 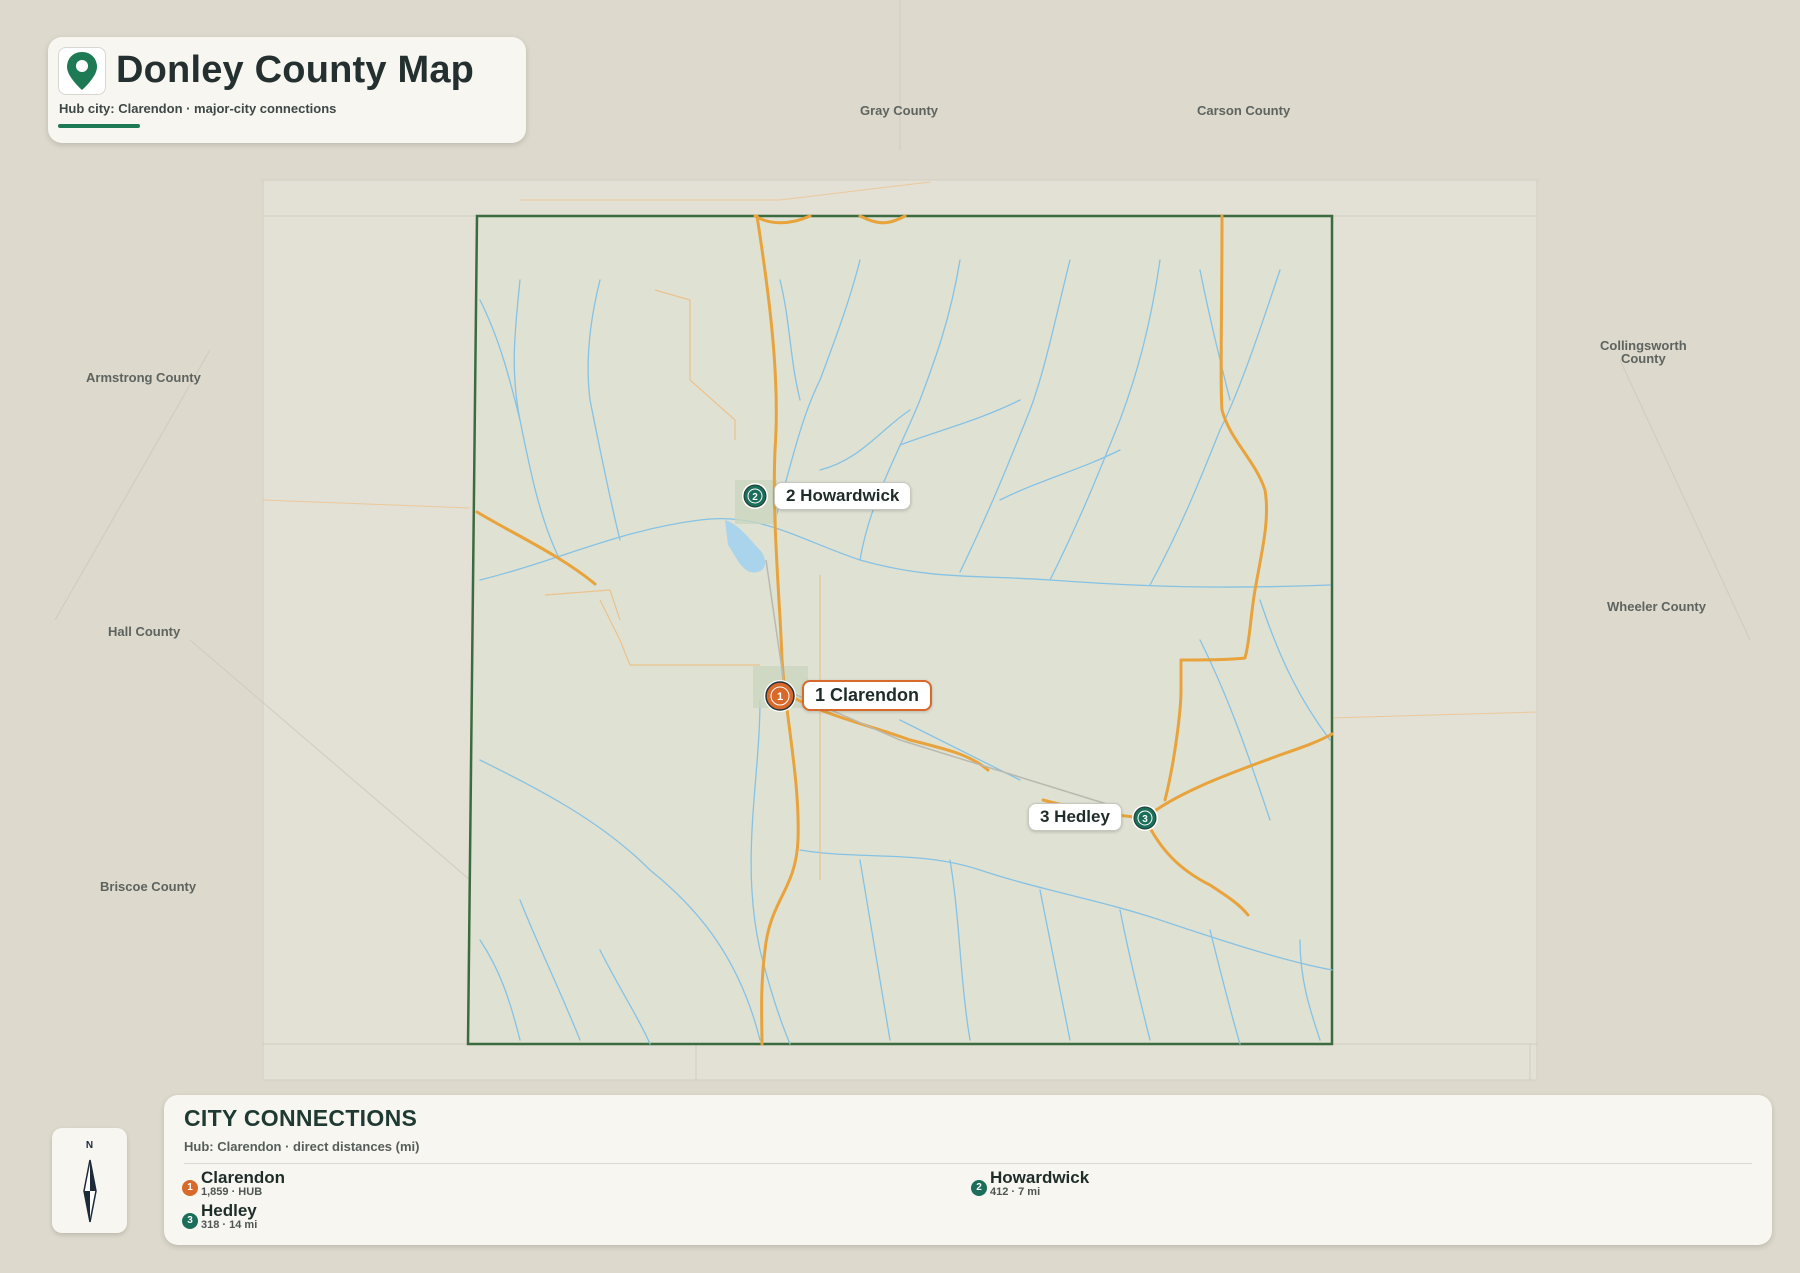 I want to click on city-label-clarendon: 1 Clarendon, so click(x=867, y=695).